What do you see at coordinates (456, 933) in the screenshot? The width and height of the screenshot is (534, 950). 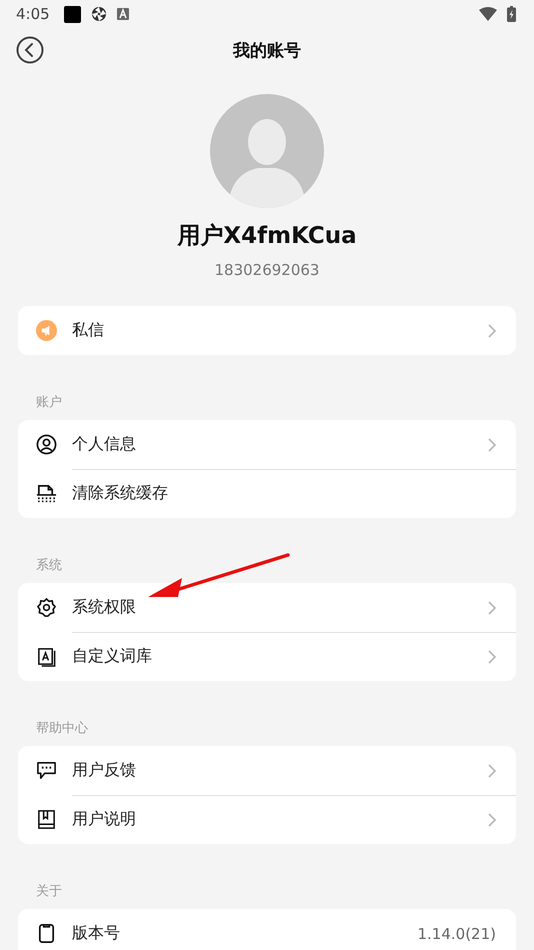 I see `version-value: 1.14.0(21)` at bounding box center [456, 933].